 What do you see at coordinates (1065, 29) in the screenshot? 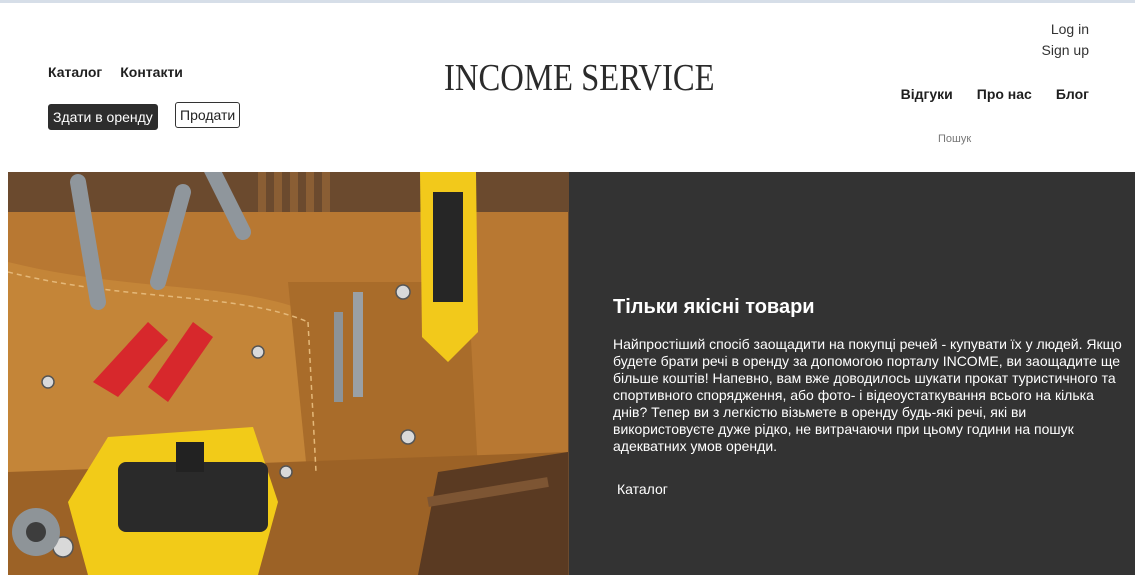
I see `login-link: Log in` at bounding box center [1065, 29].